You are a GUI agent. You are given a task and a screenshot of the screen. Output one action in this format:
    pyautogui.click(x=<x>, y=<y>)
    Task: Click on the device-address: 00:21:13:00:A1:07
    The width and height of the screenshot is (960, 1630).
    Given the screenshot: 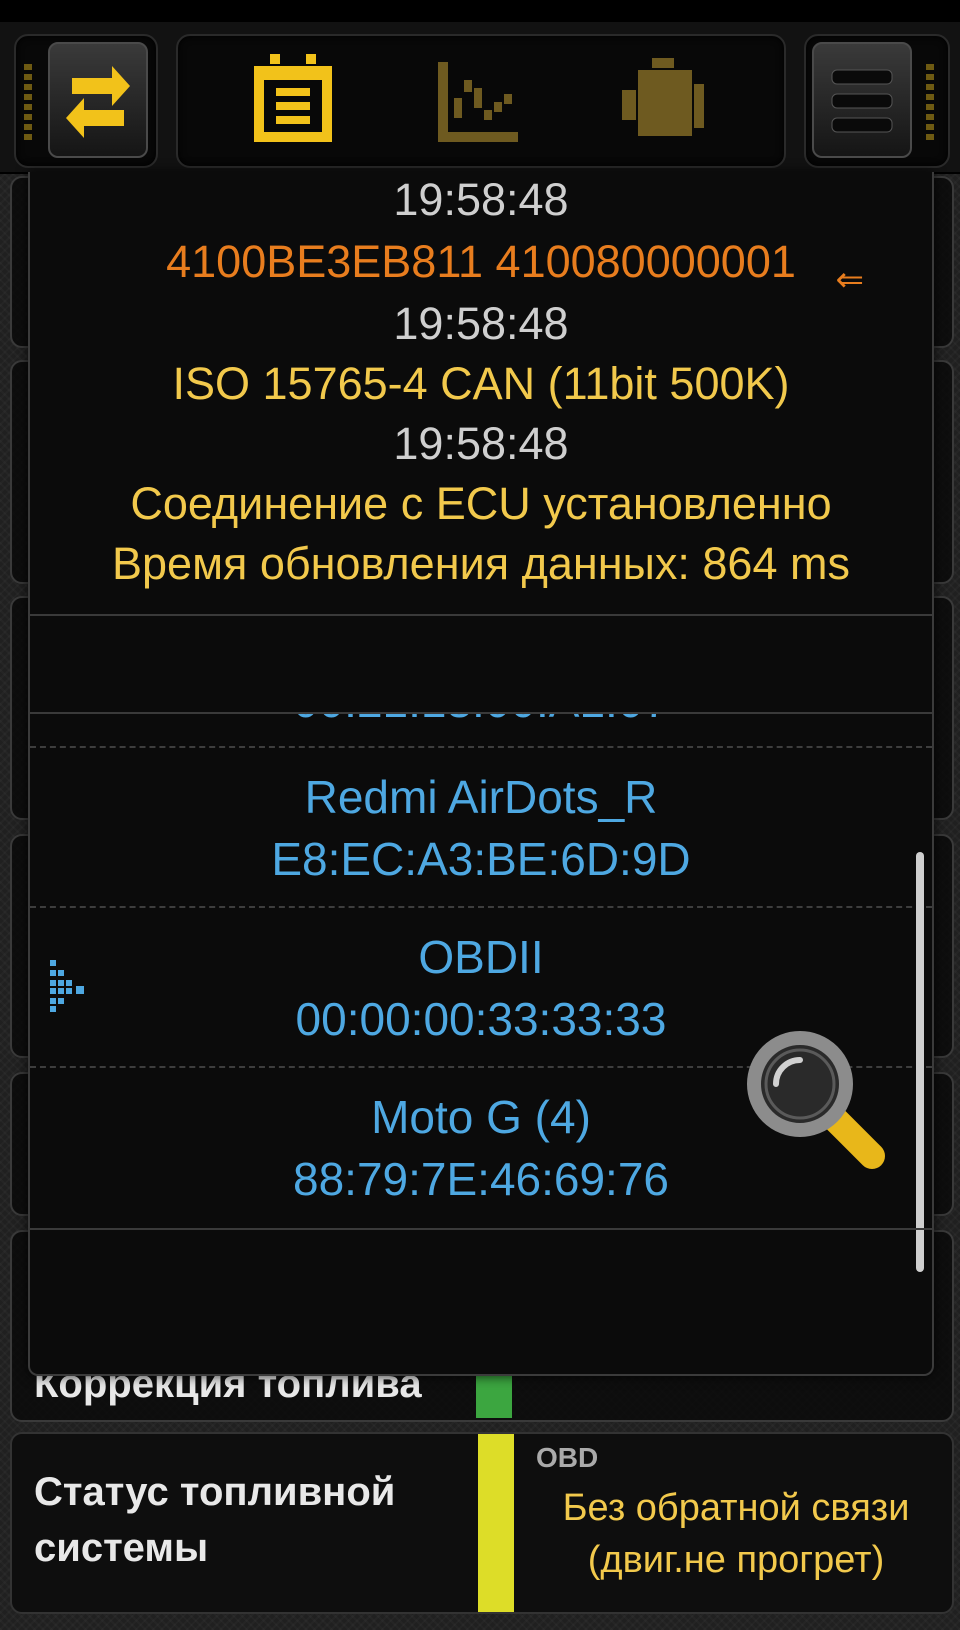 What is the action you would take?
    pyautogui.click(x=481, y=723)
    